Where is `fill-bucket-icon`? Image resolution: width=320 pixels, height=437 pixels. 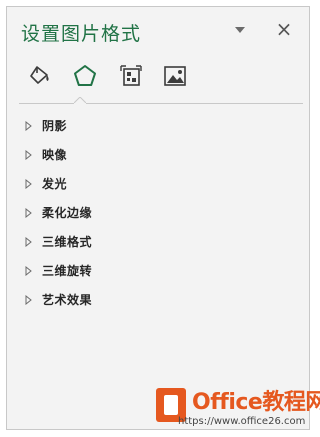
fill-bucket-icon is located at coordinates (39, 75).